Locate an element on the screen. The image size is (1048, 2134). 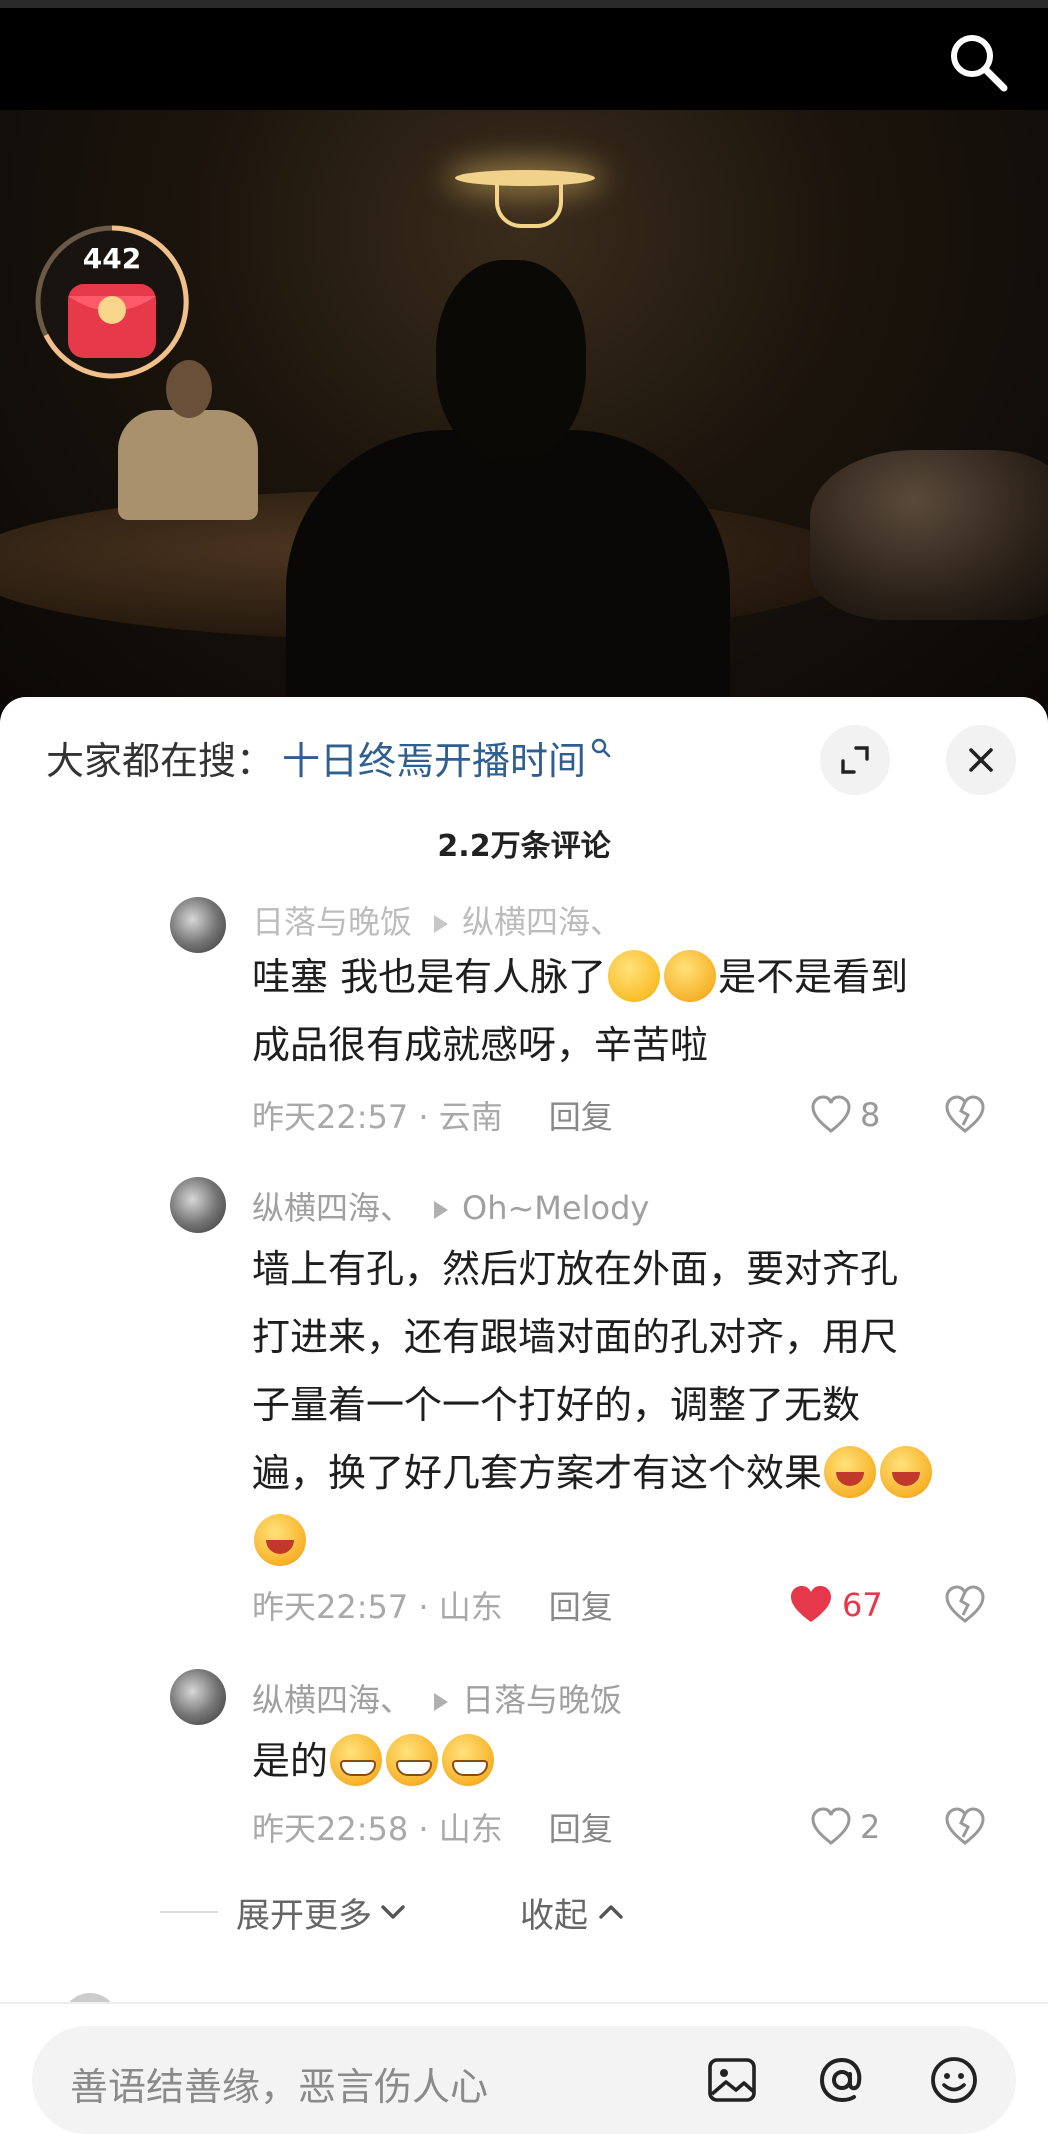
expand-button is located at coordinates (855, 760).